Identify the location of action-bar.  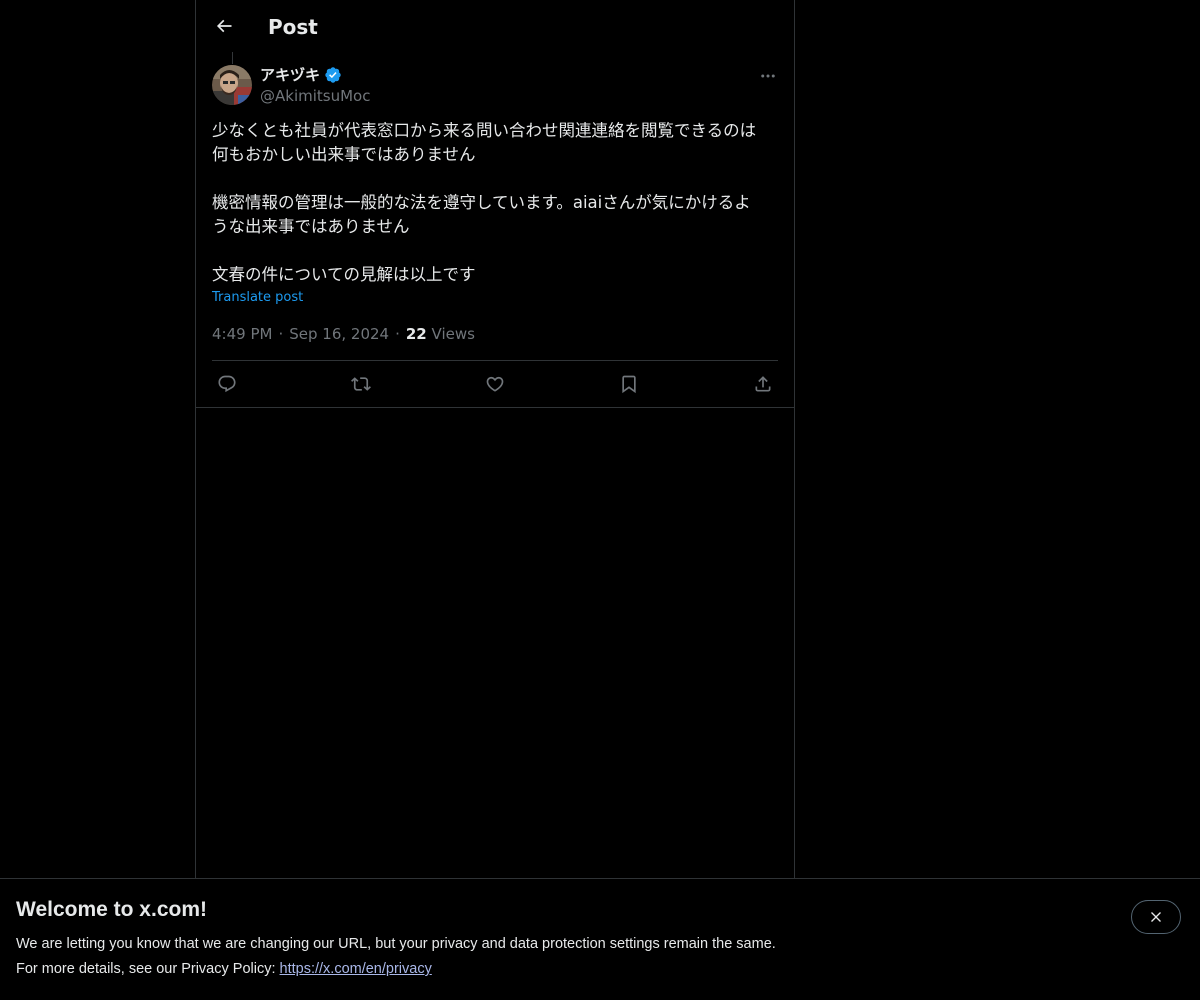
(495, 384).